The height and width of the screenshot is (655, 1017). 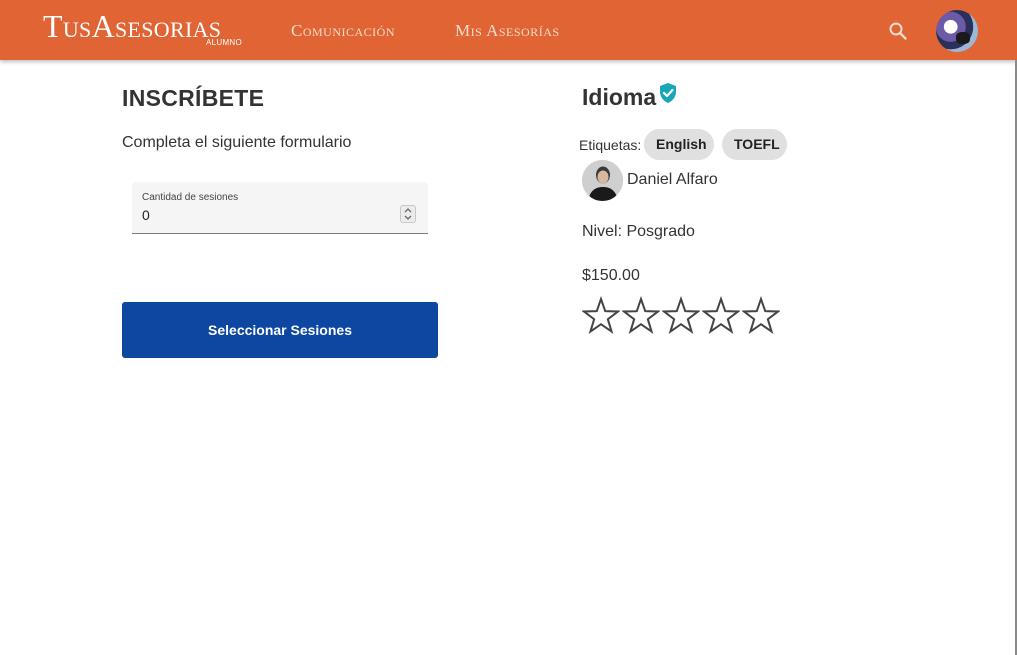 What do you see at coordinates (668, 93) in the screenshot?
I see `verified-shield-icon` at bounding box center [668, 93].